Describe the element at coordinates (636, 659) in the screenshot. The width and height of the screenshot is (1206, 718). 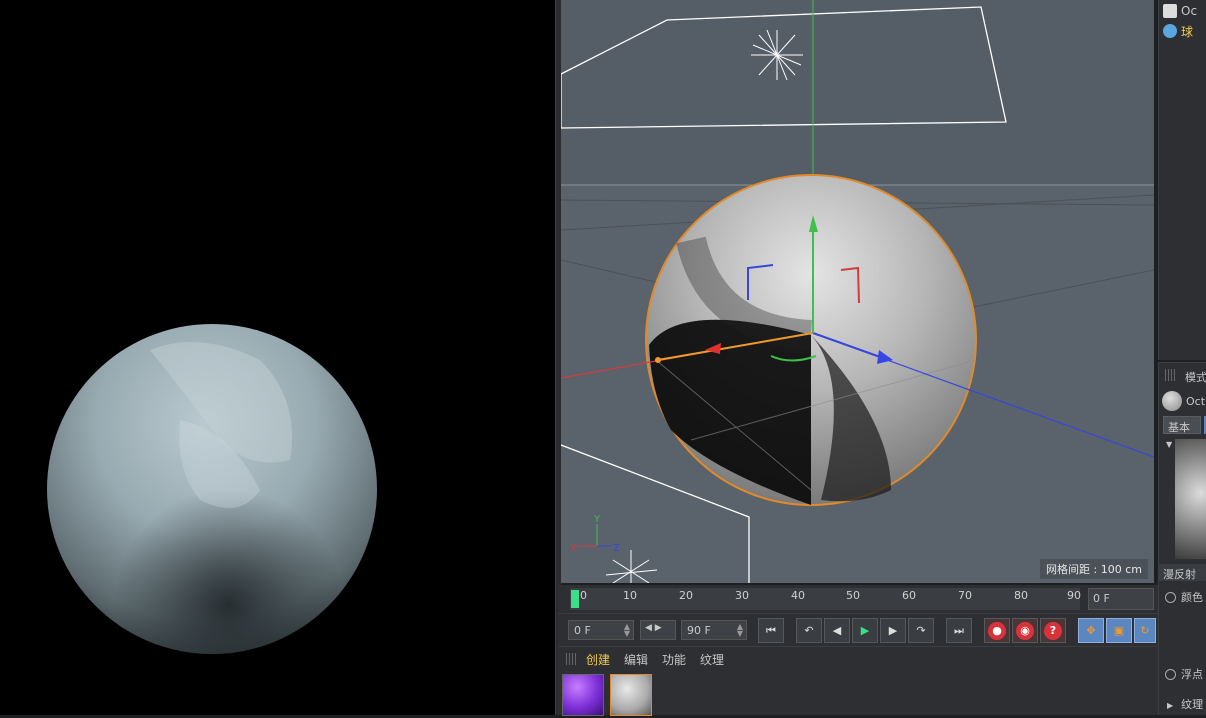
I see `menu-edit: 编辑` at that location.